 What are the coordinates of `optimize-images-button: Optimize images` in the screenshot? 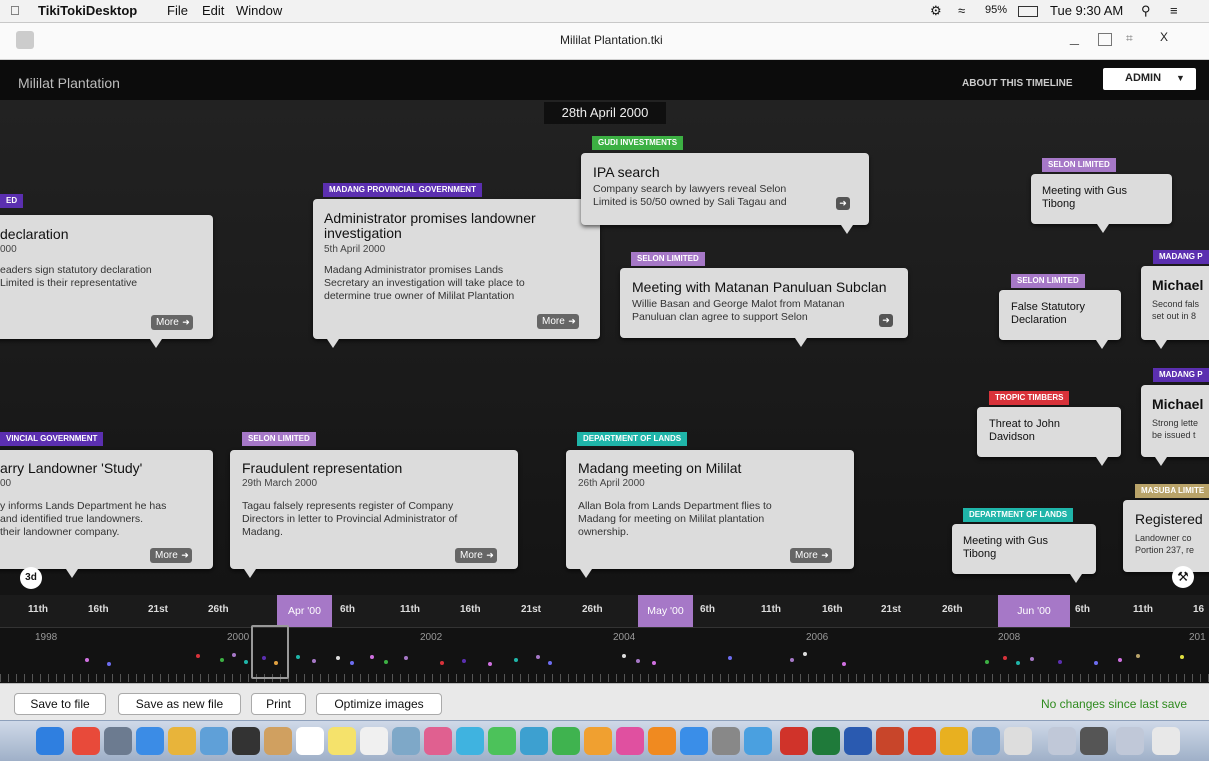 It's located at (379, 704).